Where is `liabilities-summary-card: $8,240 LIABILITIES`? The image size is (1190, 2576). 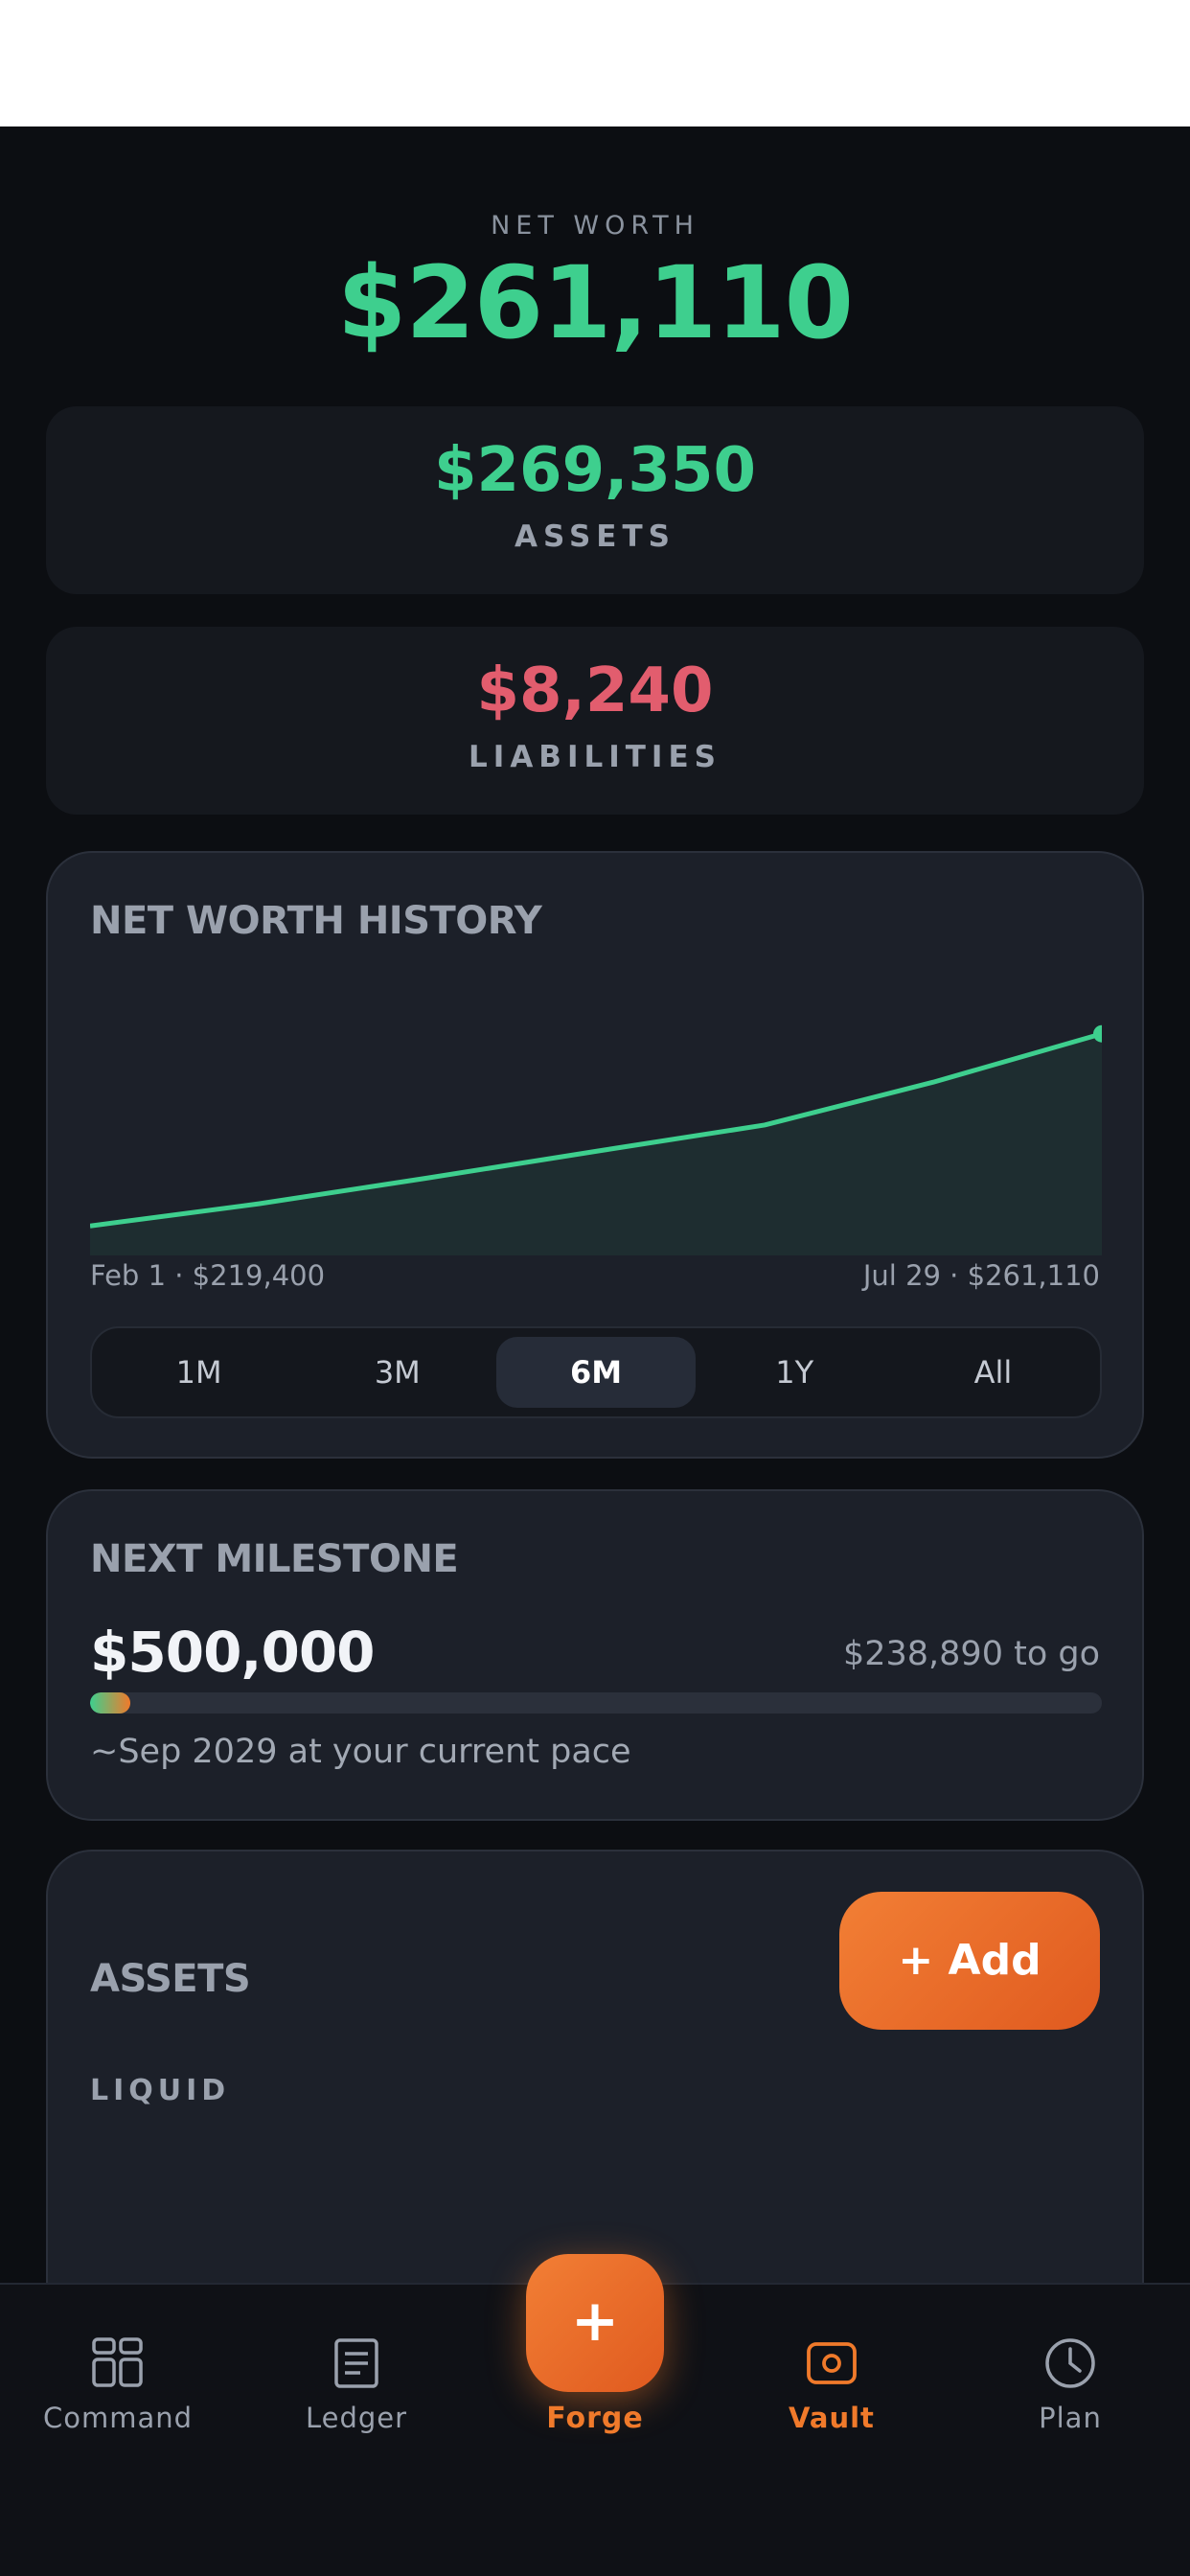
liabilities-summary-card: $8,240 LIABILITIES is located at coordinates (595, 721).